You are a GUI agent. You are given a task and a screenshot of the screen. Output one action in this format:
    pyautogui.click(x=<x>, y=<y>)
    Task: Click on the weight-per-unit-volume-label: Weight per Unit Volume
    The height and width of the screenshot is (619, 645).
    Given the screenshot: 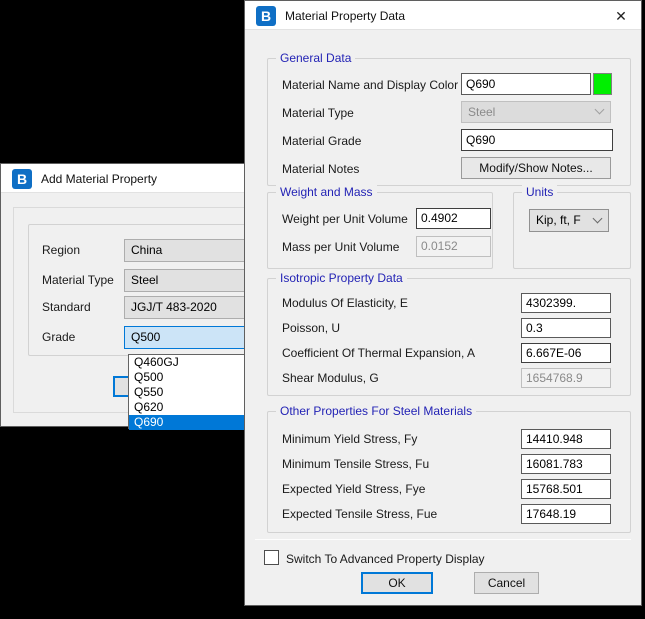 What is the action you would take?
    pyautogui.click(x=345, y=219)
    